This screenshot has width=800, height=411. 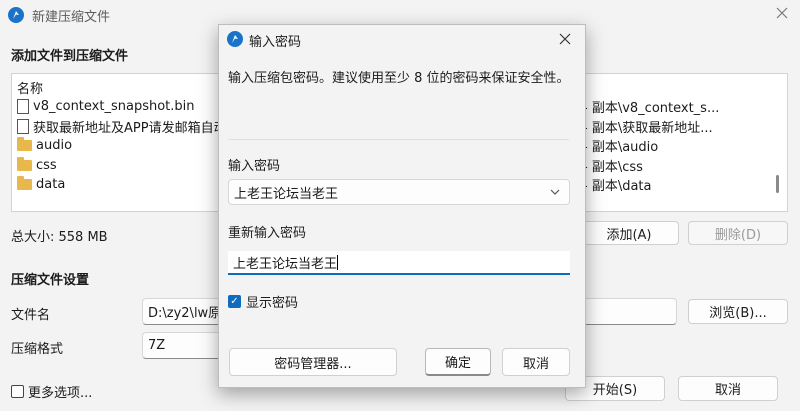 What do you see at coordinates (51, 184) in the screenshot?
I see `file-name: data` at bounding box center [51, 184].